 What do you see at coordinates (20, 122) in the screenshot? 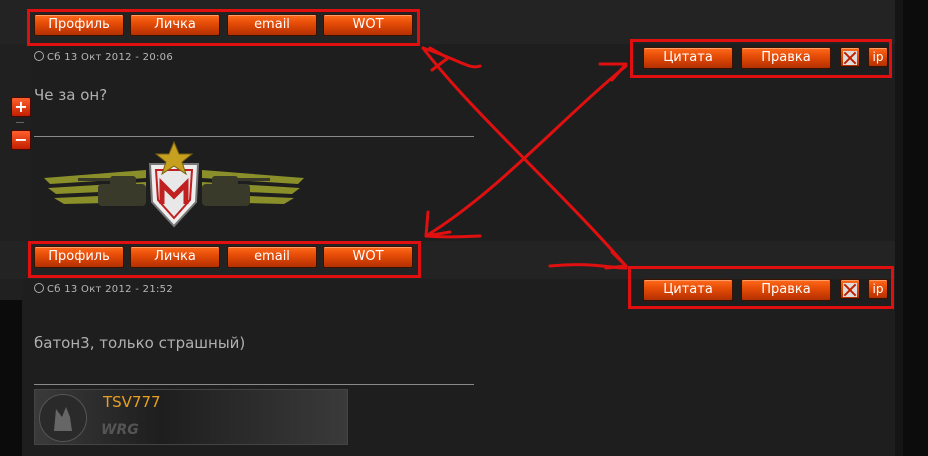
I see `vote-separator` at bounding box center [20, 122].